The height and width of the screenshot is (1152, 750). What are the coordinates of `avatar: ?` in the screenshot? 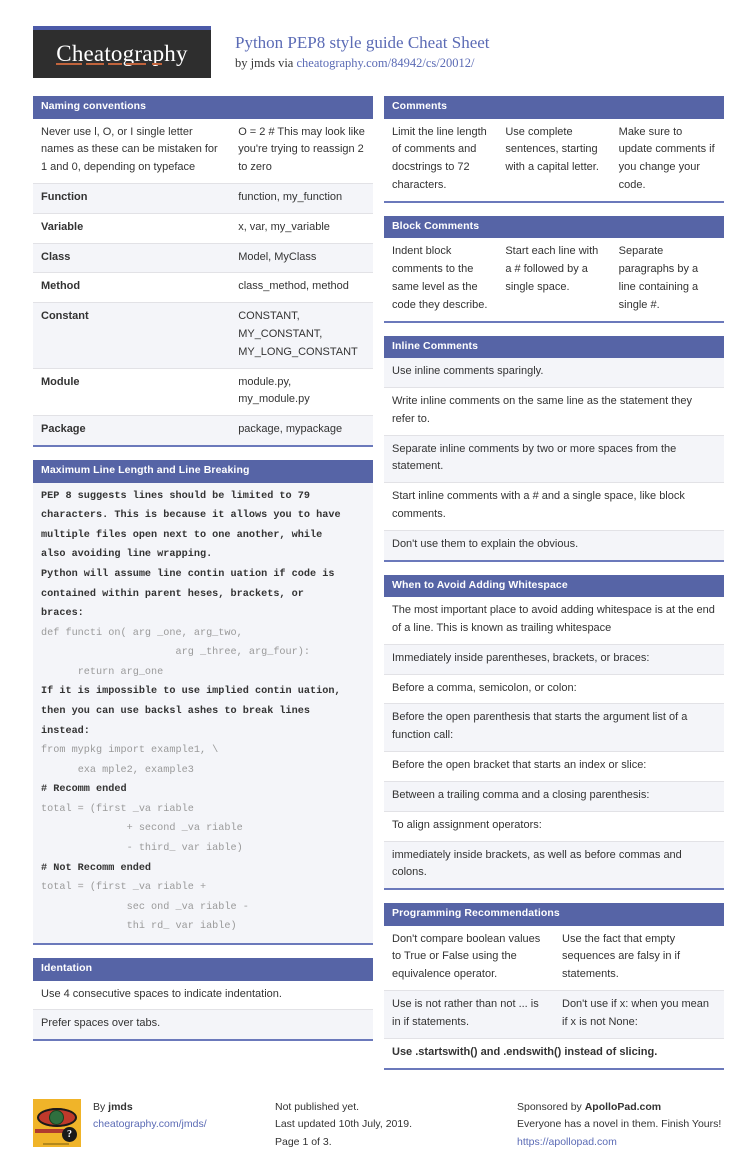 It's located at (57, 1122).